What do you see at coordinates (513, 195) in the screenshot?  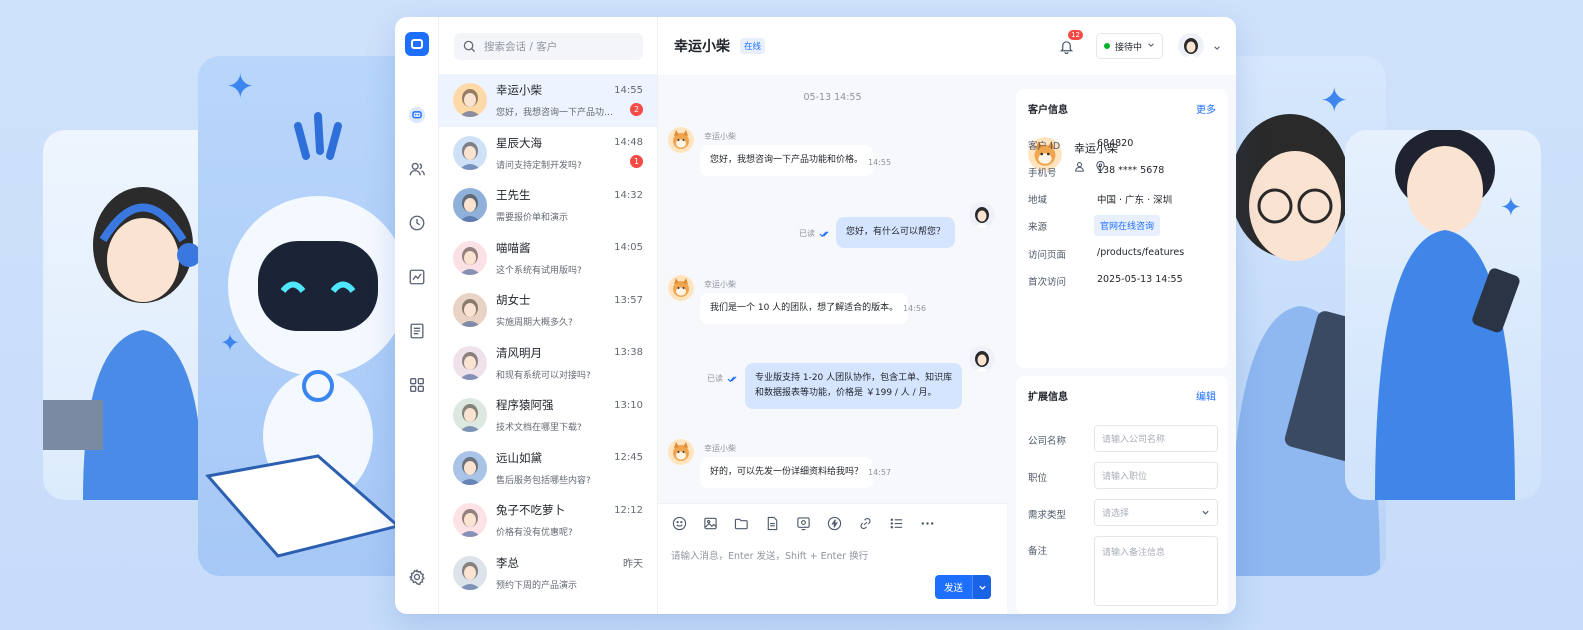 I see `conversation-name: 王先生` at bounding box center [513, 195].